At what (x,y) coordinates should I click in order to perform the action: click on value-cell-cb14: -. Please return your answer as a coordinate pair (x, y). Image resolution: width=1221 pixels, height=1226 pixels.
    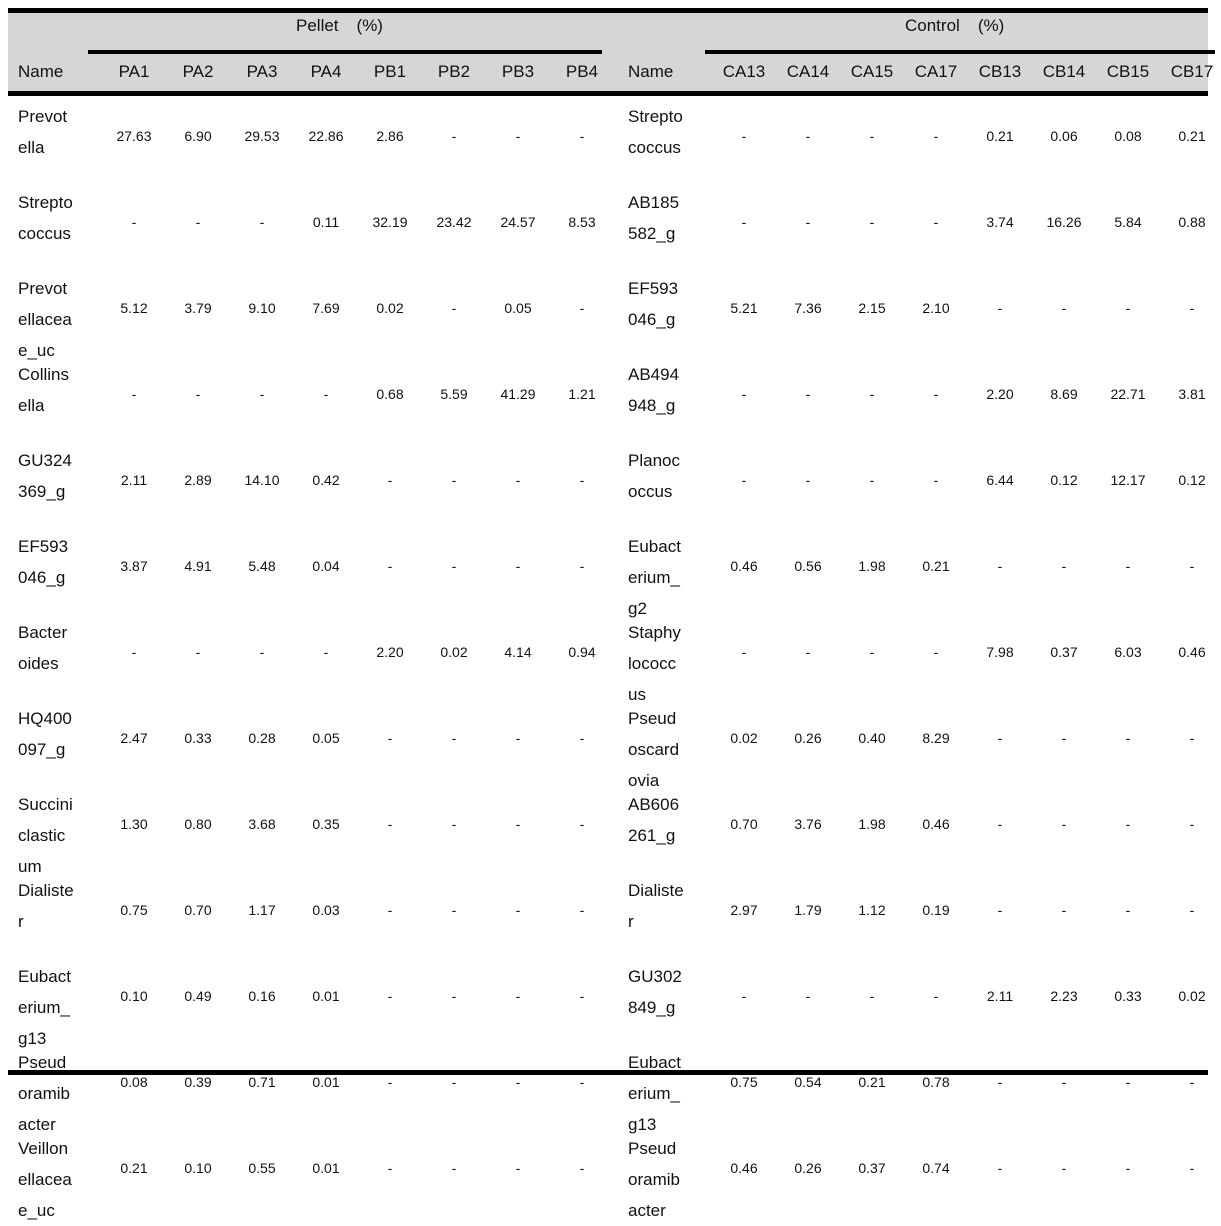
    Looking at the image, I should click on (1064, 824).